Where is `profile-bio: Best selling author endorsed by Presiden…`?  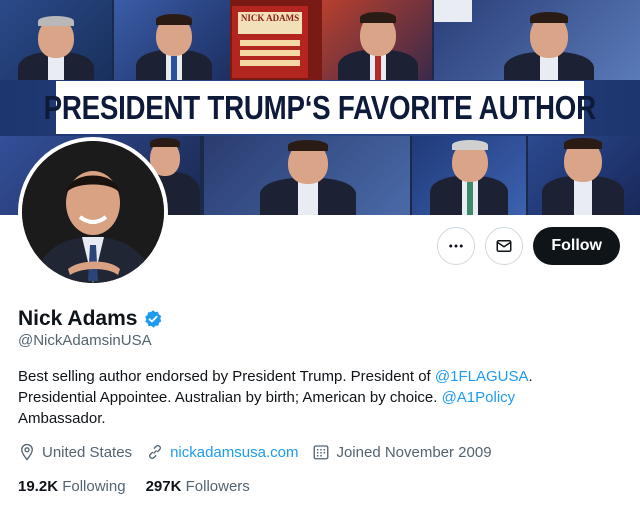
profile-bio: Best selling author endorsed by Presiden… is located at coordinates (318, 397).